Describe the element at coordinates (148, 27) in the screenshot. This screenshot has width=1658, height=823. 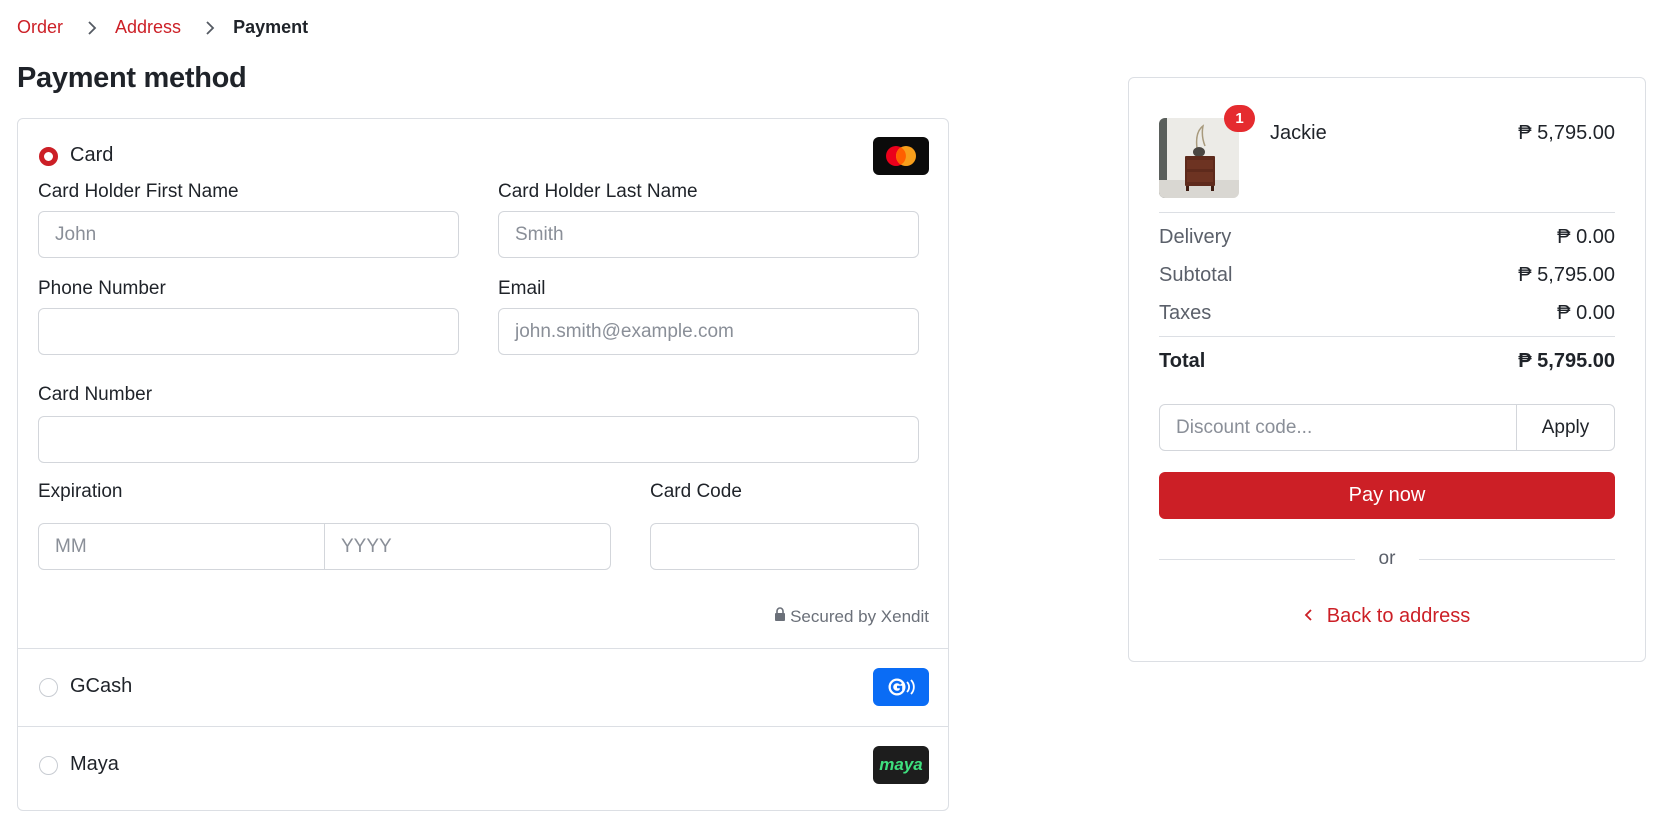
I see `breadcrumb-address-link: Address` at that location.